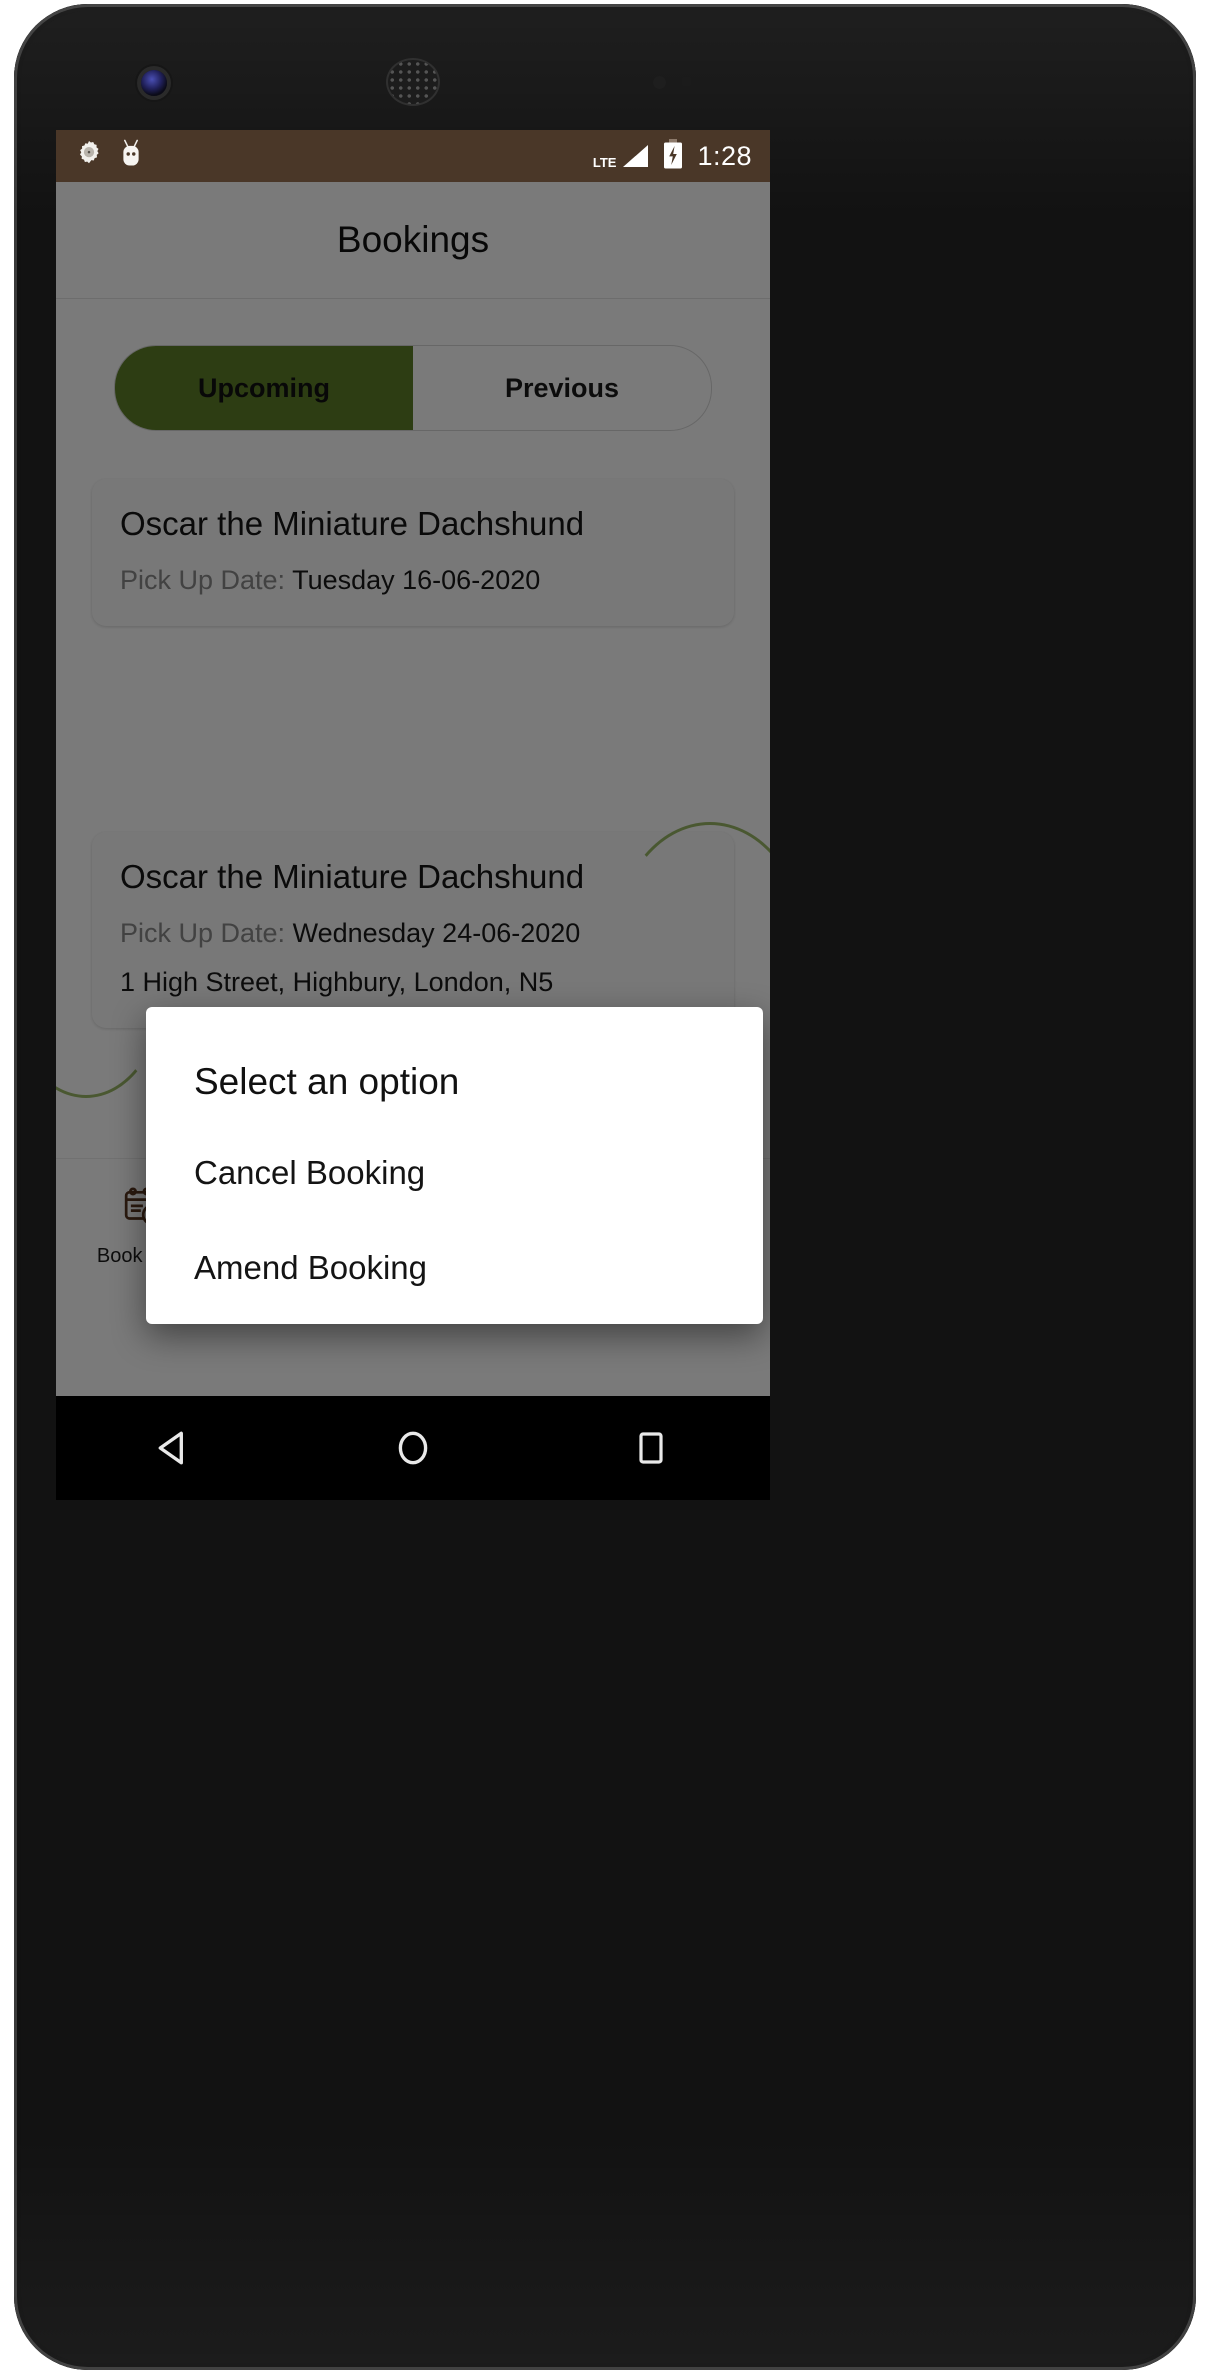  What do you see at coordinates (724, 155) in the screenshot?
I see `clock: 1:28` at bounding box center [724, 155].